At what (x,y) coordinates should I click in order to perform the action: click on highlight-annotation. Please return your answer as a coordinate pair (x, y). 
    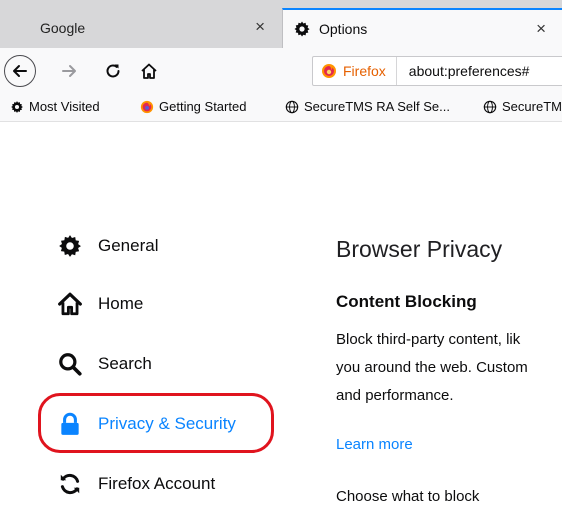
    Looking at the image, I should click on (156, 423).